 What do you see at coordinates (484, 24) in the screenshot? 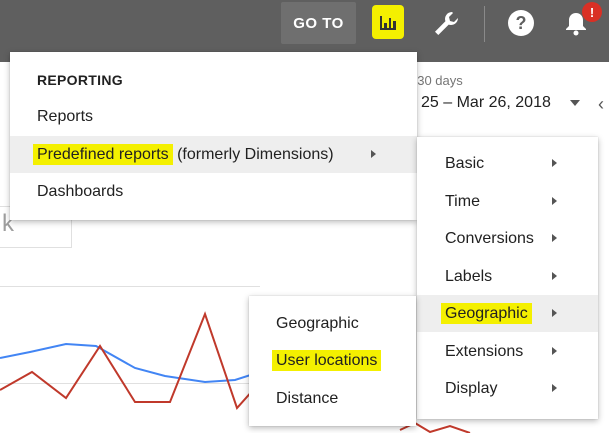
I see `toolbar-divider` at bounding box center [484, 24].